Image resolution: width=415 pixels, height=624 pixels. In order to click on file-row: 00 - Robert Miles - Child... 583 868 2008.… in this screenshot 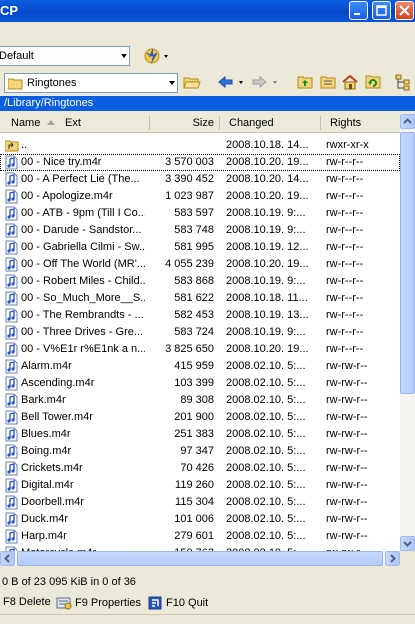, I will do `click(200, 281)`.